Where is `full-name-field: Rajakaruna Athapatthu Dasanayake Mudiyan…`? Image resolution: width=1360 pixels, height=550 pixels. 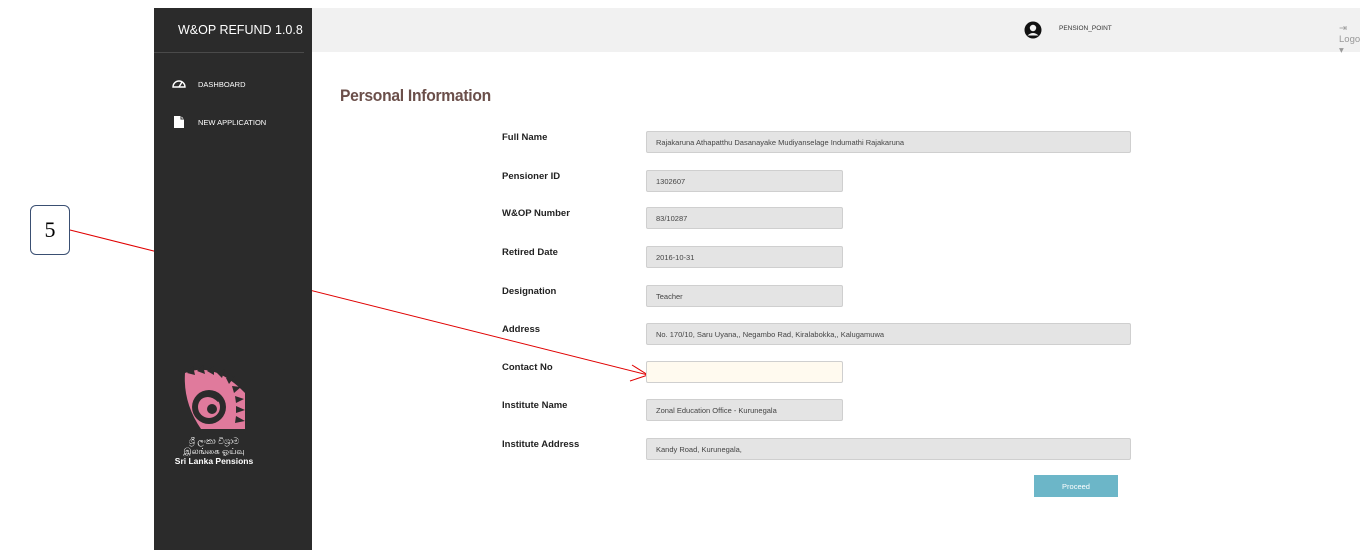 full-name-field: Rajakaruna Athapatthu Dasanayake Mudiyan… is located at coordinates (888, 142).